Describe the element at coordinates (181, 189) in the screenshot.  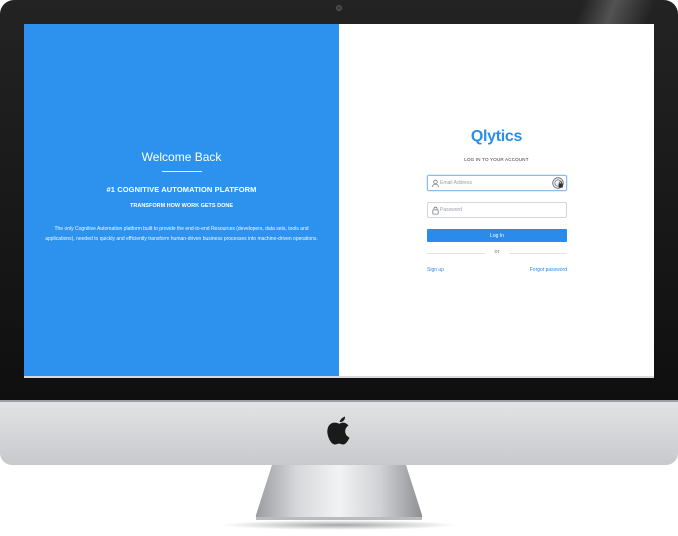
I see `platform-tagline: #1 COGNITIVE AUTOMATION PLATFORM` at that location.